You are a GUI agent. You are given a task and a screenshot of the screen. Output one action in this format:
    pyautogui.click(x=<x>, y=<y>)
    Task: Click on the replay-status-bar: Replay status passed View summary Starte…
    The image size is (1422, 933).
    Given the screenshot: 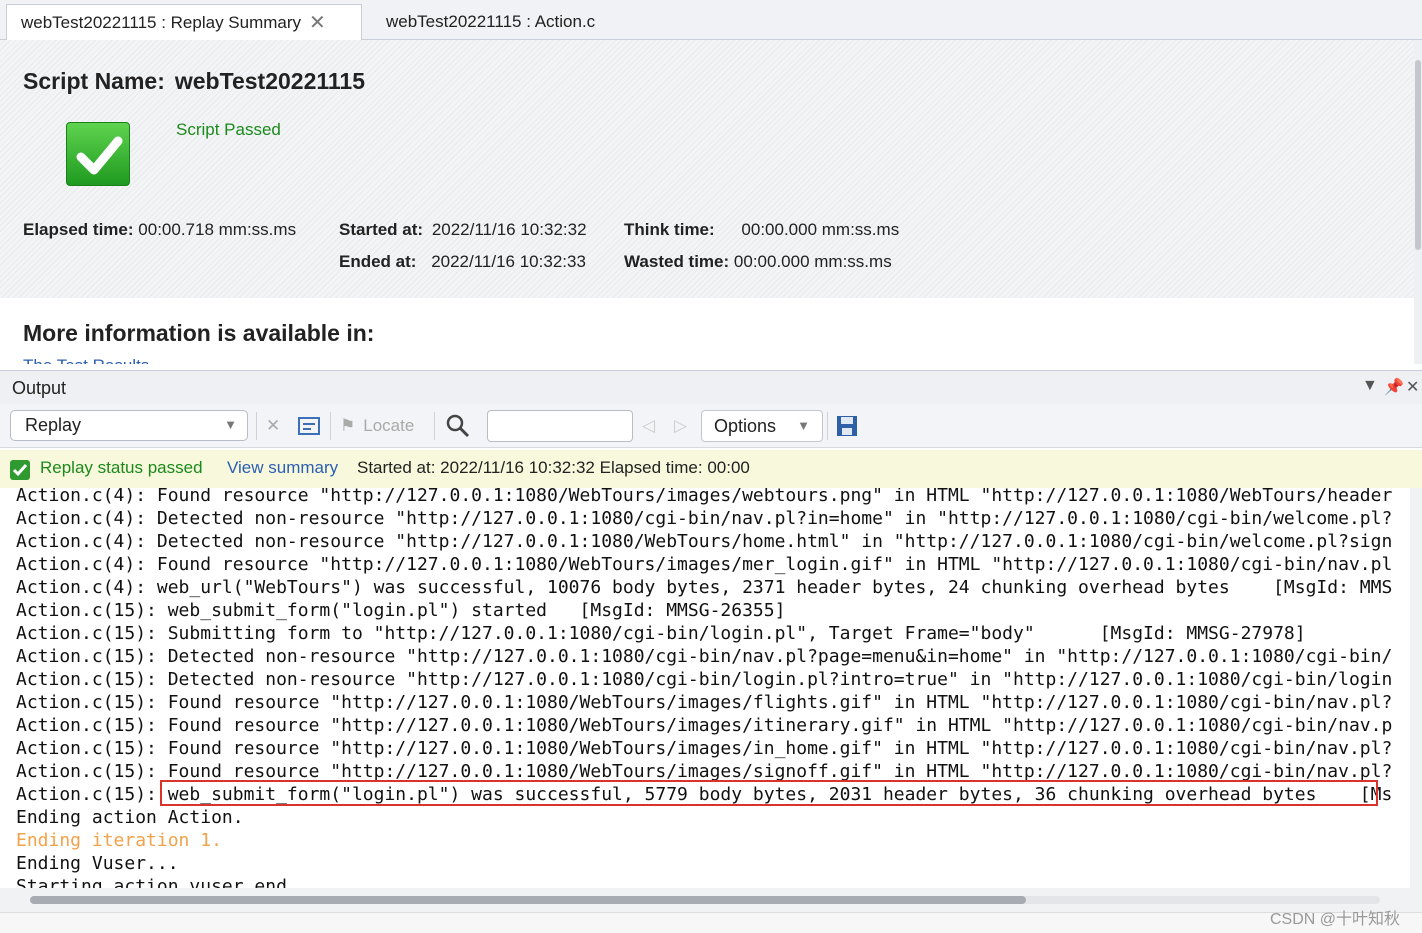 What is the action you would take?
    pyautogui.click(x=711, y=469)
    